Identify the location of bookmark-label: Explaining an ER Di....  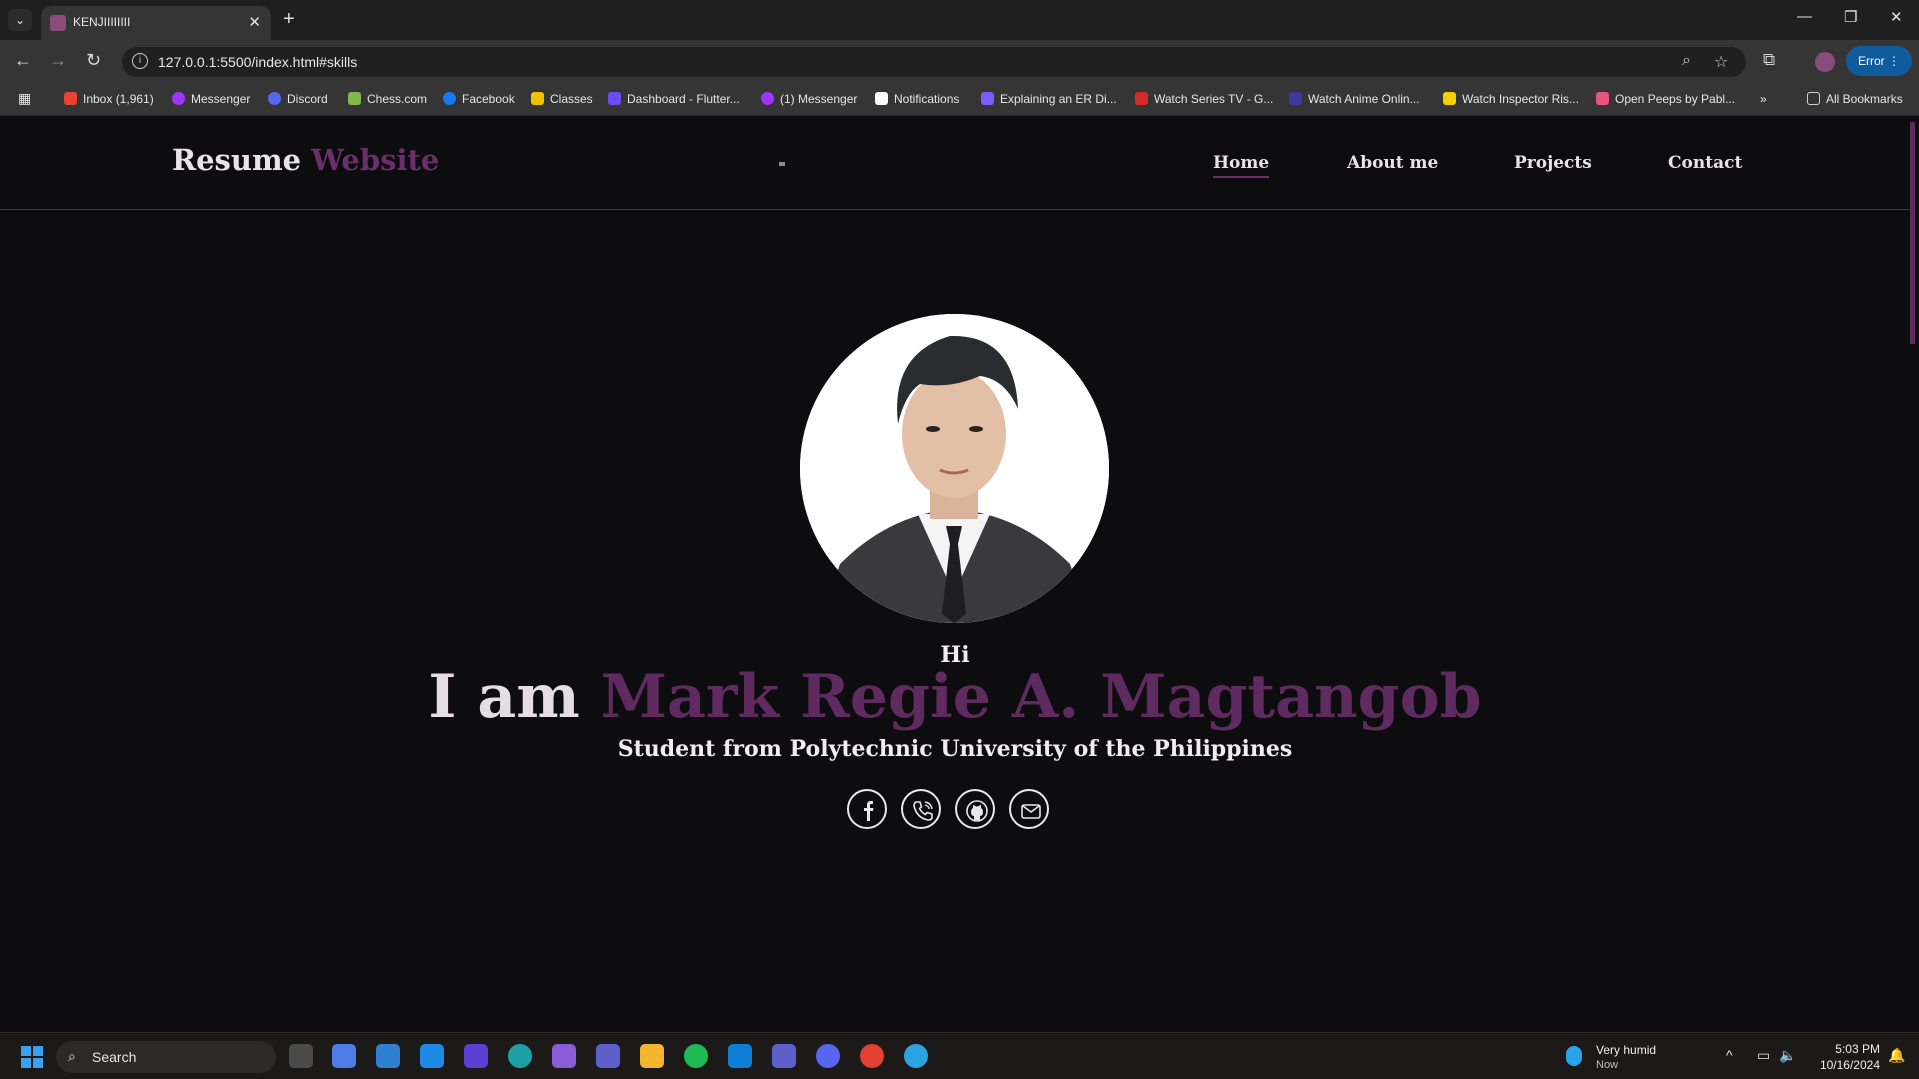
(1058, 99).